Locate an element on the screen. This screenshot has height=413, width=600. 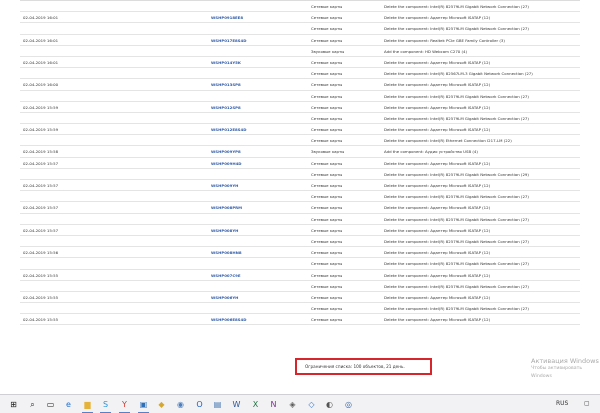
windows-taskbar: RUS ▢ ⊞ ⌕ ▭ e ▆ S Y ▣ ◆ ◉ O ▤ W X N ◈ ◇ ◐ ◎ is located at coordinates (300, 403).